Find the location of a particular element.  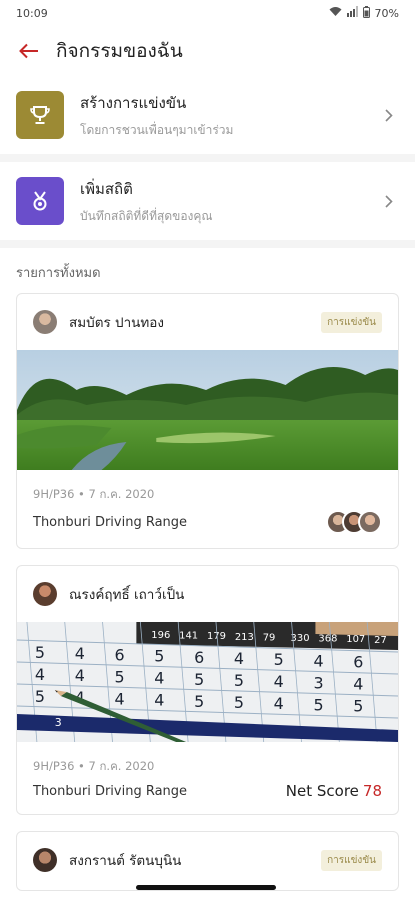

scorecard-header-number: 141 is located at coordinates (188, 636).